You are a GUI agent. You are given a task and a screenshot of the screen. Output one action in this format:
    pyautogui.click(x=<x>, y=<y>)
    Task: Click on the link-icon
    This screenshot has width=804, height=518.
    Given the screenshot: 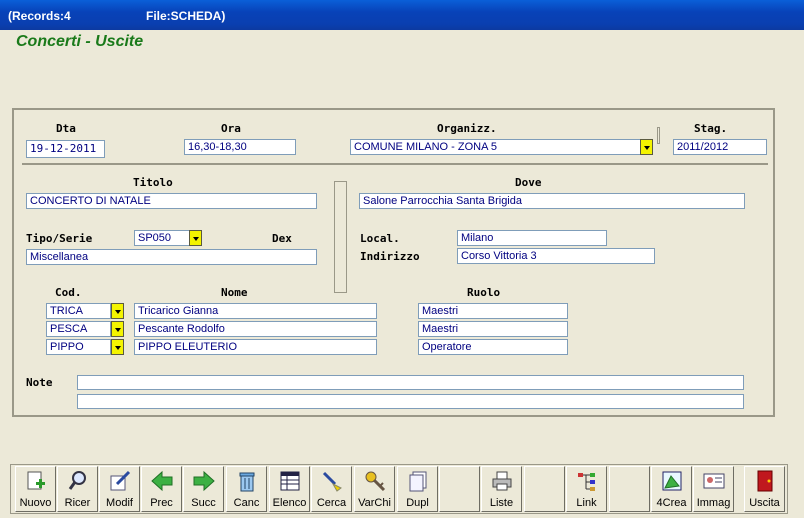 What is the action you would take?
    pyautogui.click(x=586, y=482)
    